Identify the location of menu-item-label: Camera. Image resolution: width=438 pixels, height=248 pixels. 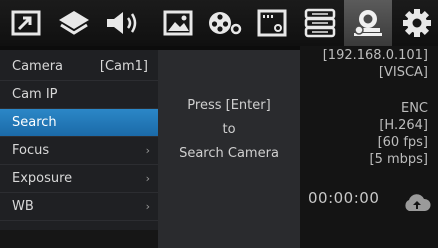
(38, 66).